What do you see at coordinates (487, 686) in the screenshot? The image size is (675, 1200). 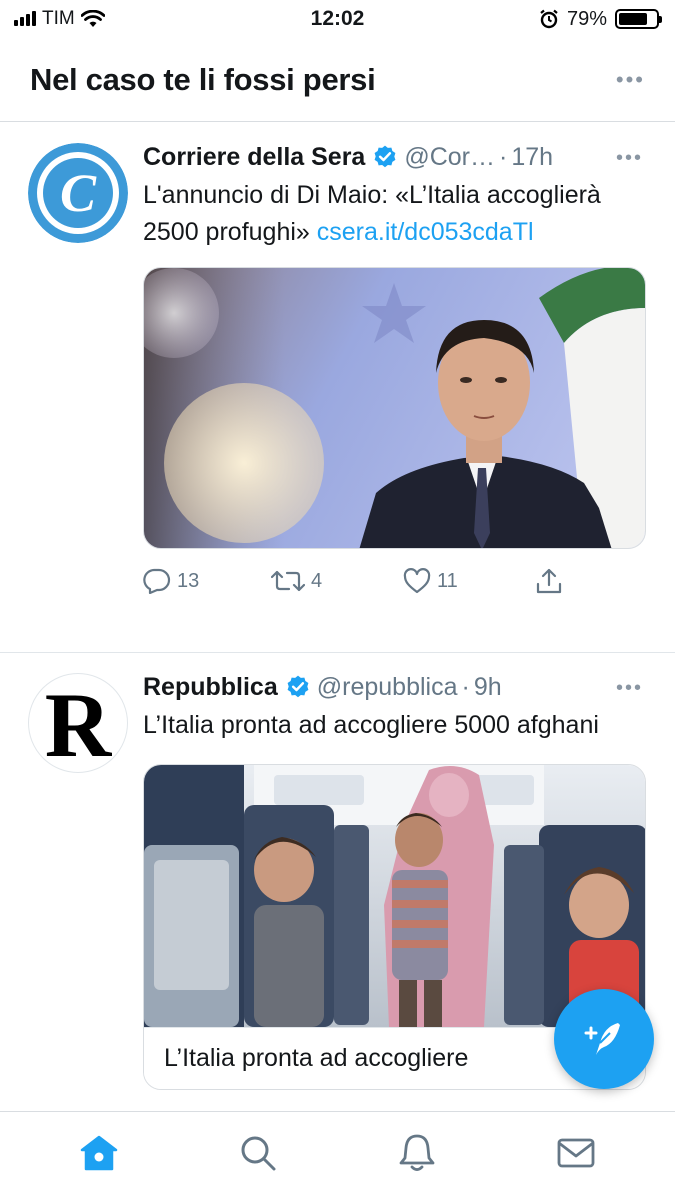 I see `tweet-time: 9h` at bounding box center [487, 686].